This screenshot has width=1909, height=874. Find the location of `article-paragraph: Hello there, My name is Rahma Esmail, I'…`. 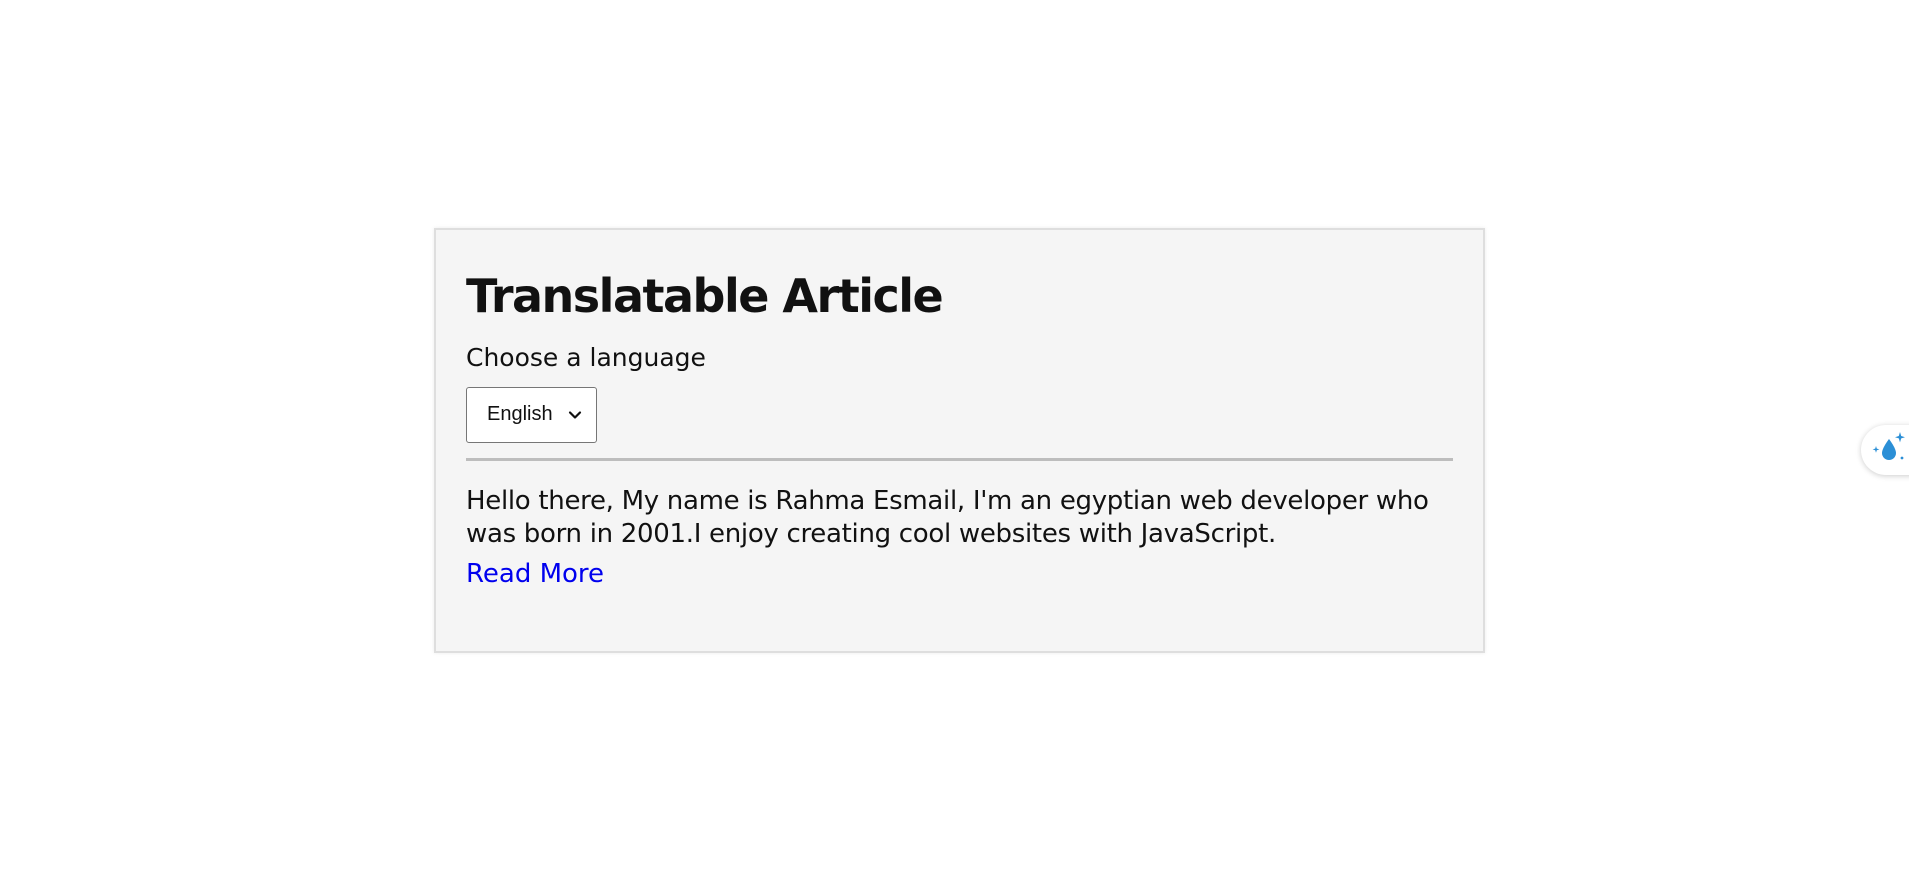

article-paragraph: Hello there, My name is Rahma Esmail, I'… is located at coordinates (947, 517).